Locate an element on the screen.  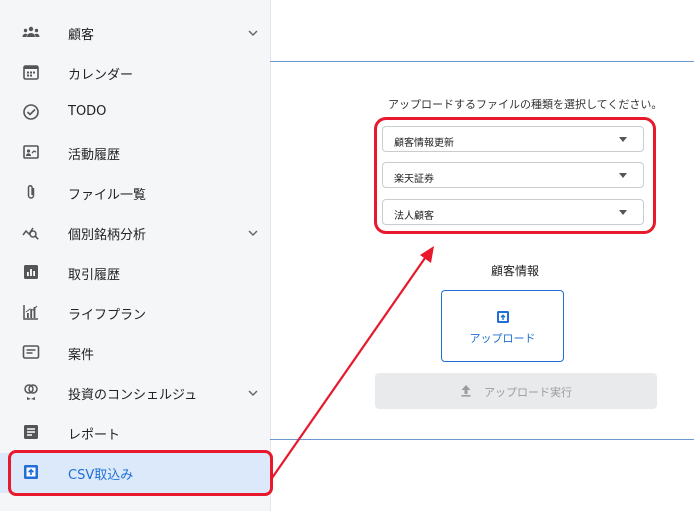
concierge-icon is located at coordinates (31, 392).